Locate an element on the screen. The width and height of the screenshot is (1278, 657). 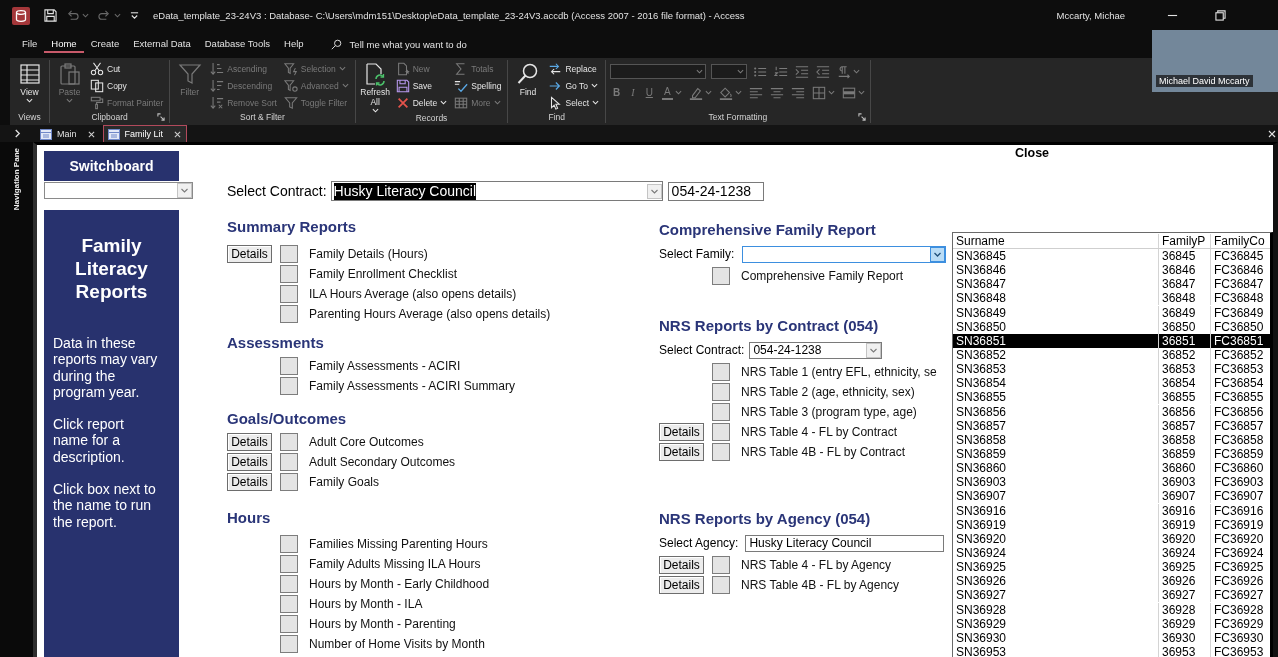
report-name: NRS Table 3 (program type, age) is located at coordinates (829, 412).